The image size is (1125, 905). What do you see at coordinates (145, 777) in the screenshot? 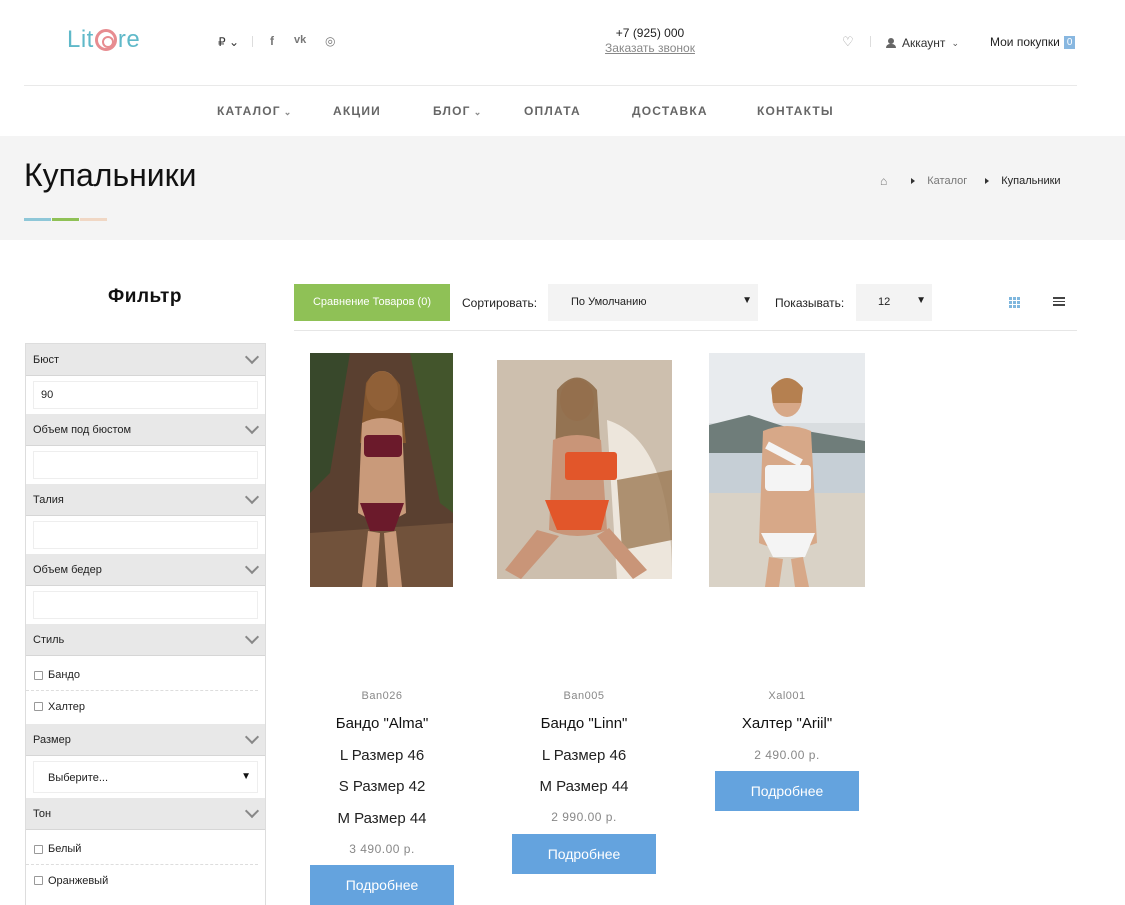
I see `size-select: Выберите... ▼` at bounding box center [145, 777].